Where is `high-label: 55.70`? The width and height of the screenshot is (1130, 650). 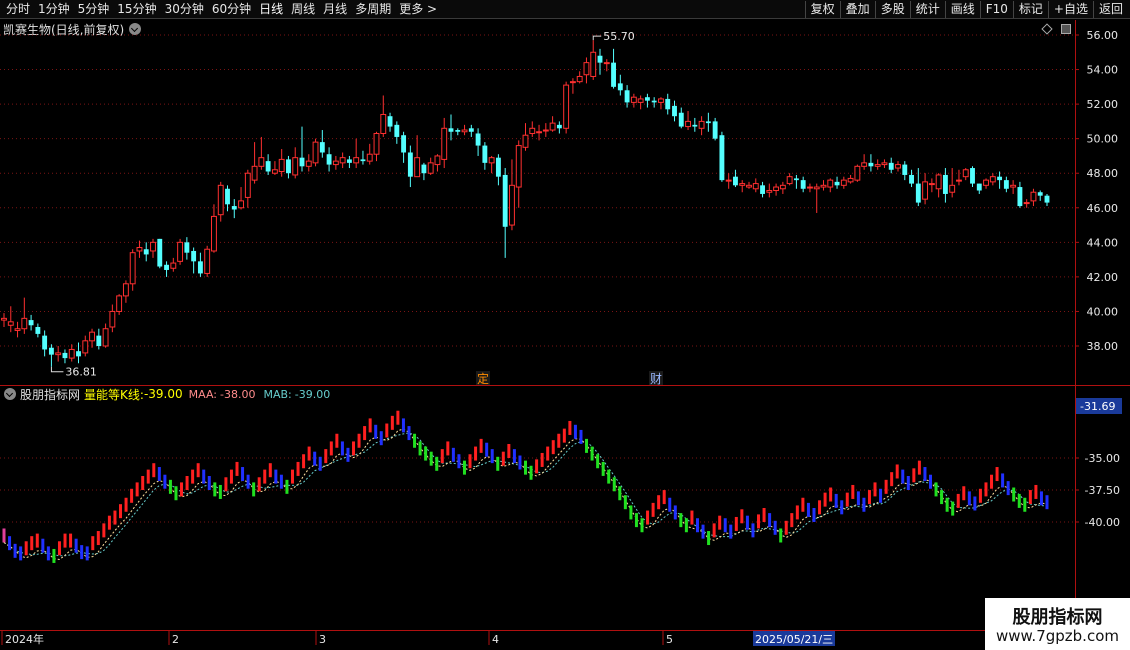
high-label: 55.70 is located at coordinates (619, 36).